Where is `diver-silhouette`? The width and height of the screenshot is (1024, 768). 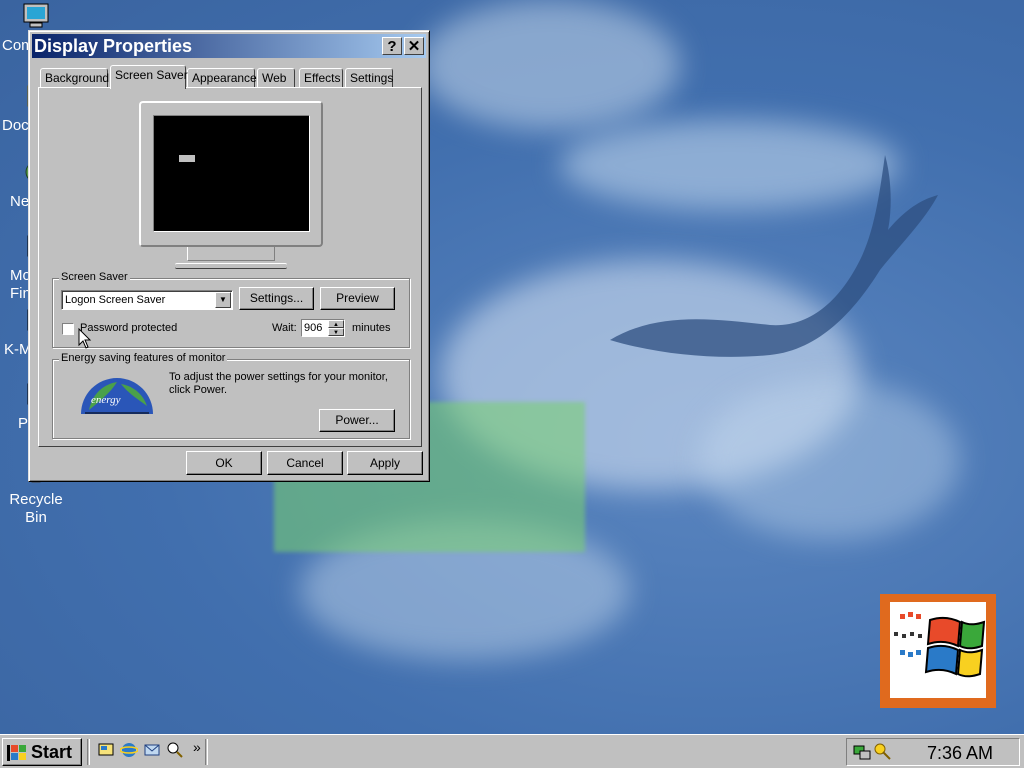 diver-silhouette is located at coordinates (774, 256).